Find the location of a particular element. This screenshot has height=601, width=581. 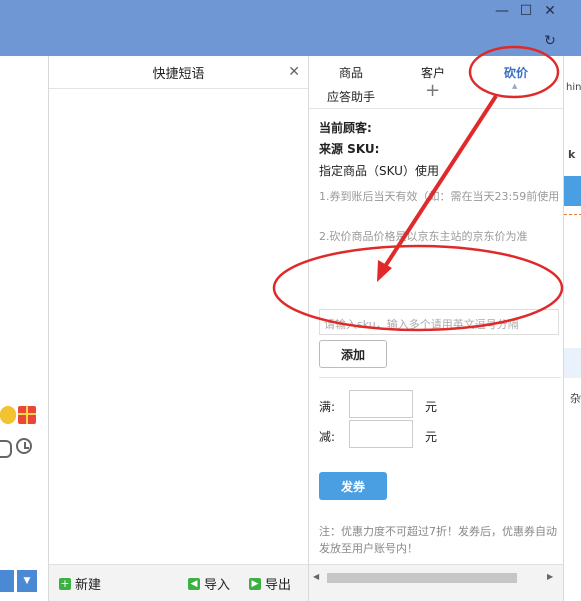

import-button: ◀ 导入 is located at coordinates (209, 583).